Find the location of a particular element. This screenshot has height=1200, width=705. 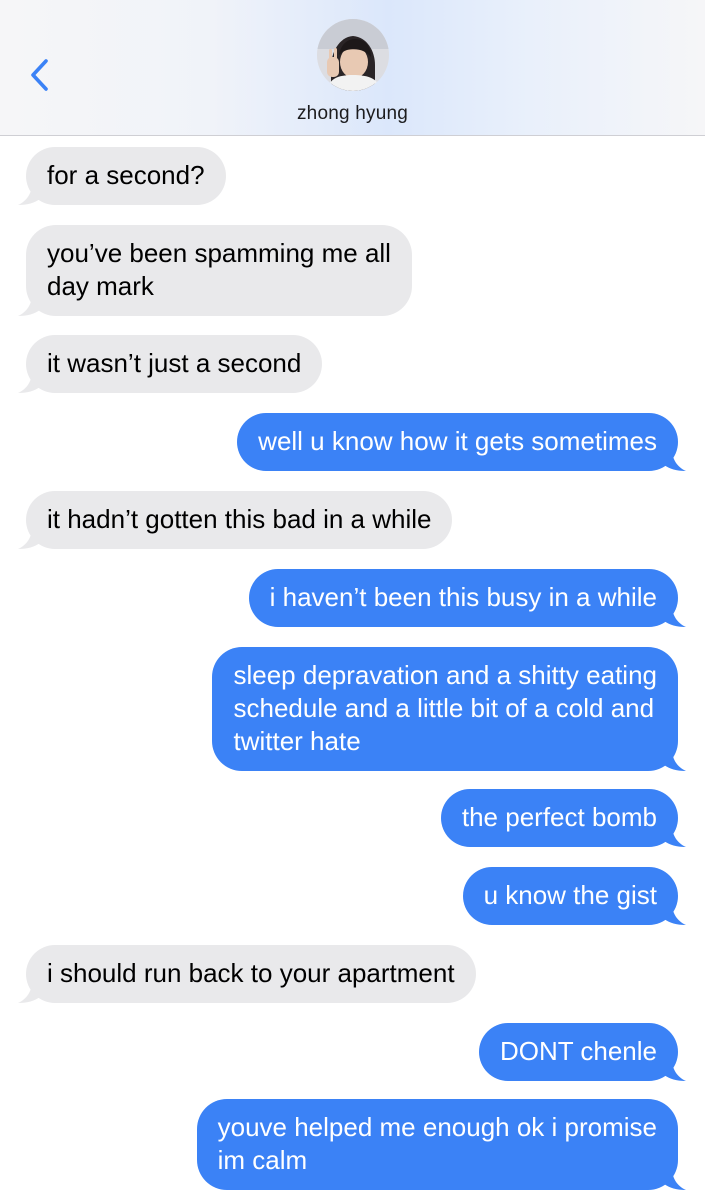

received-message-bubble: for a second? is located at coordinates (122, 176).